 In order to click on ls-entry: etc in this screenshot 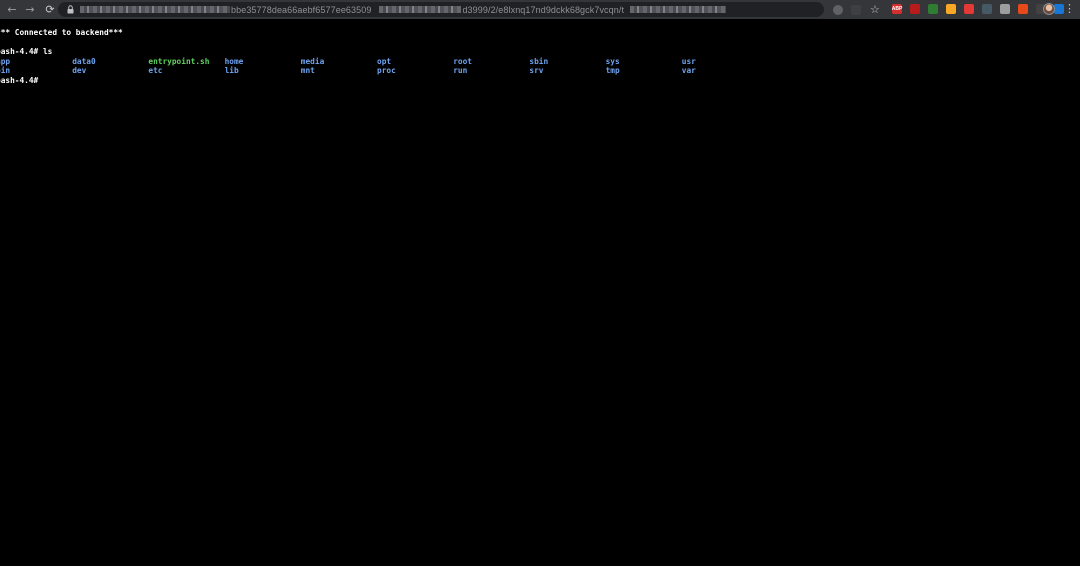, I will do `click(155, 70)`.